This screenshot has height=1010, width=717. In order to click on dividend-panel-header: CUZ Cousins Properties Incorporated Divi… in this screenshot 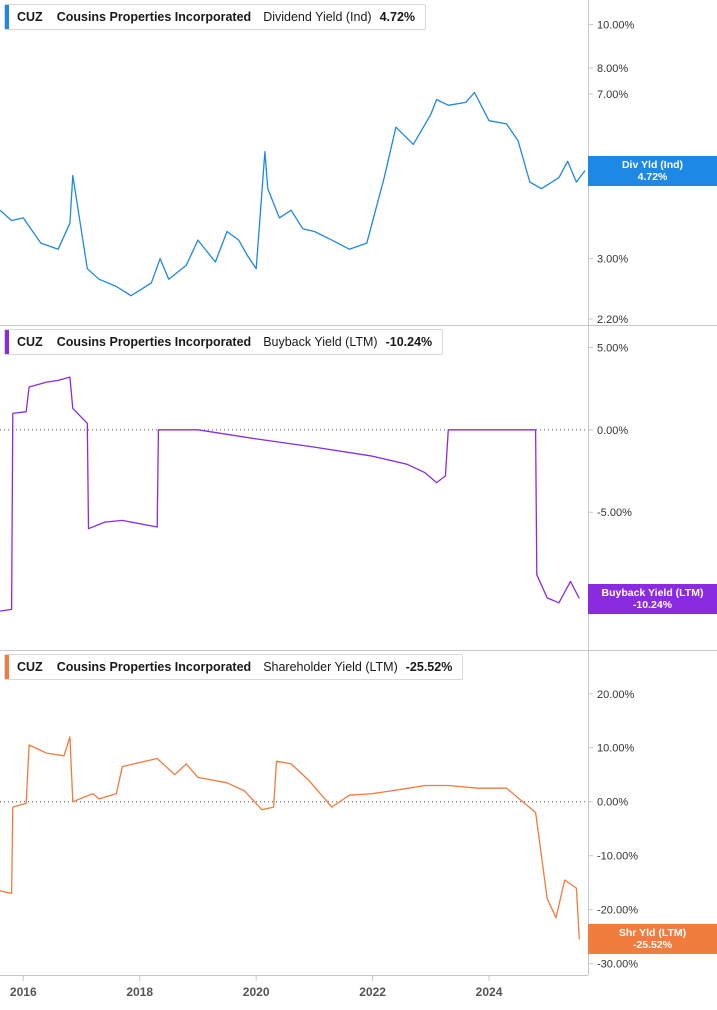, I will do `click(215, 17)`.